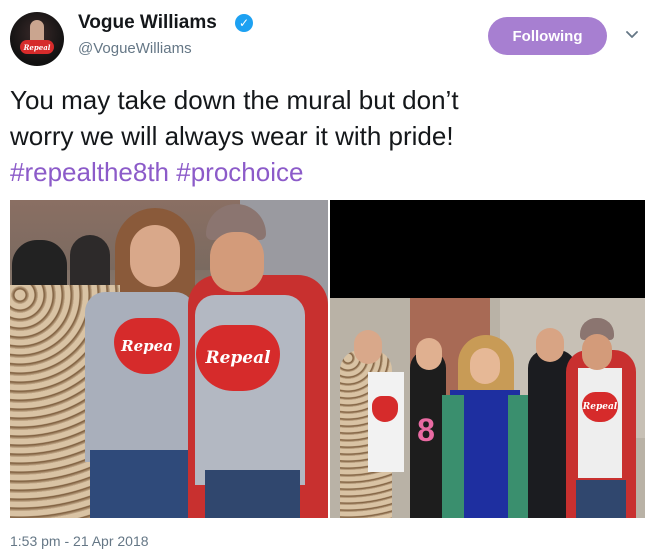 This screenshot has width=650, height=557. Describe the element at coordinates (155, 256) in the screenshot. I see `woman-face` at that location.